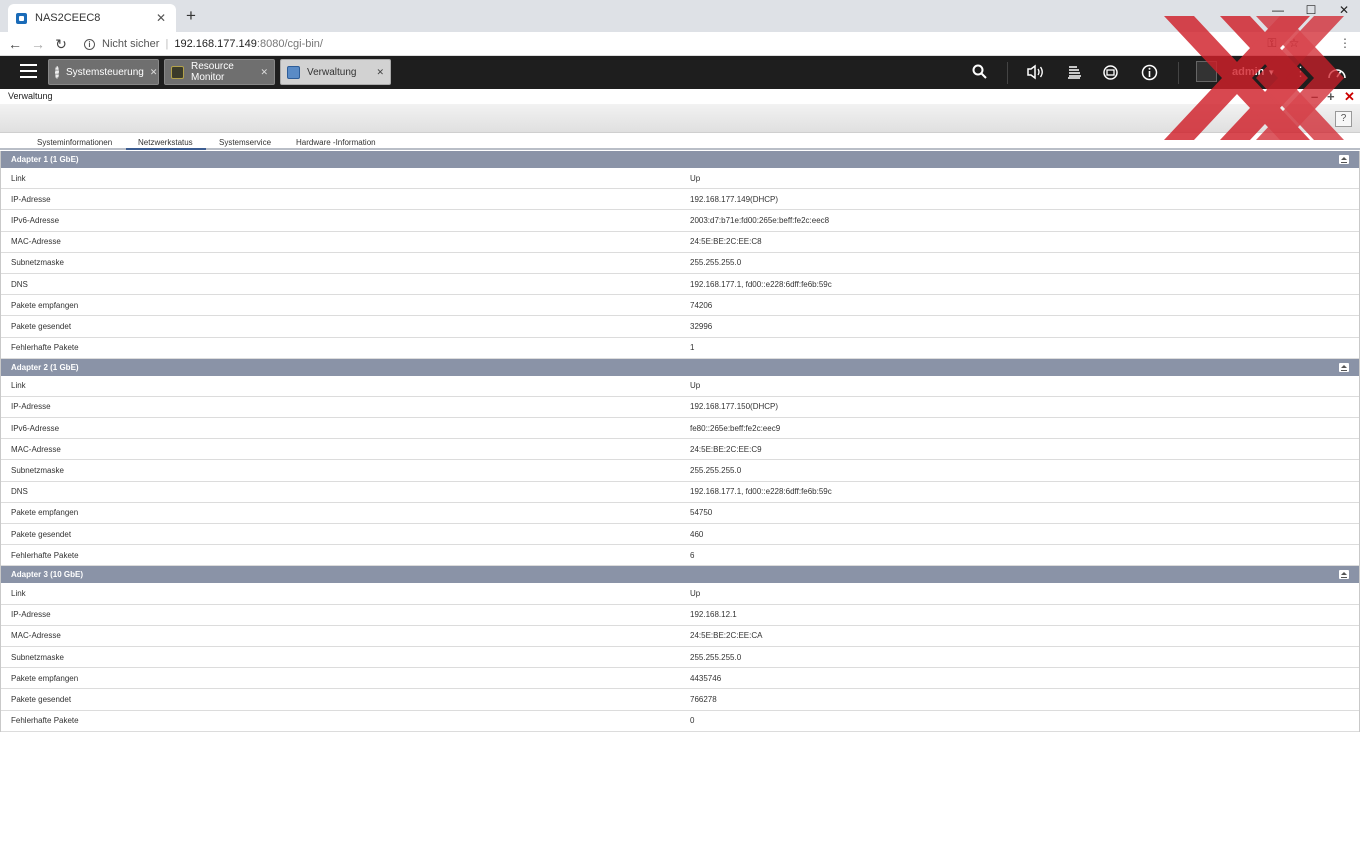  I want to click on app-tab-verwaltung: Verwaltung ✕, so click(335, 72).